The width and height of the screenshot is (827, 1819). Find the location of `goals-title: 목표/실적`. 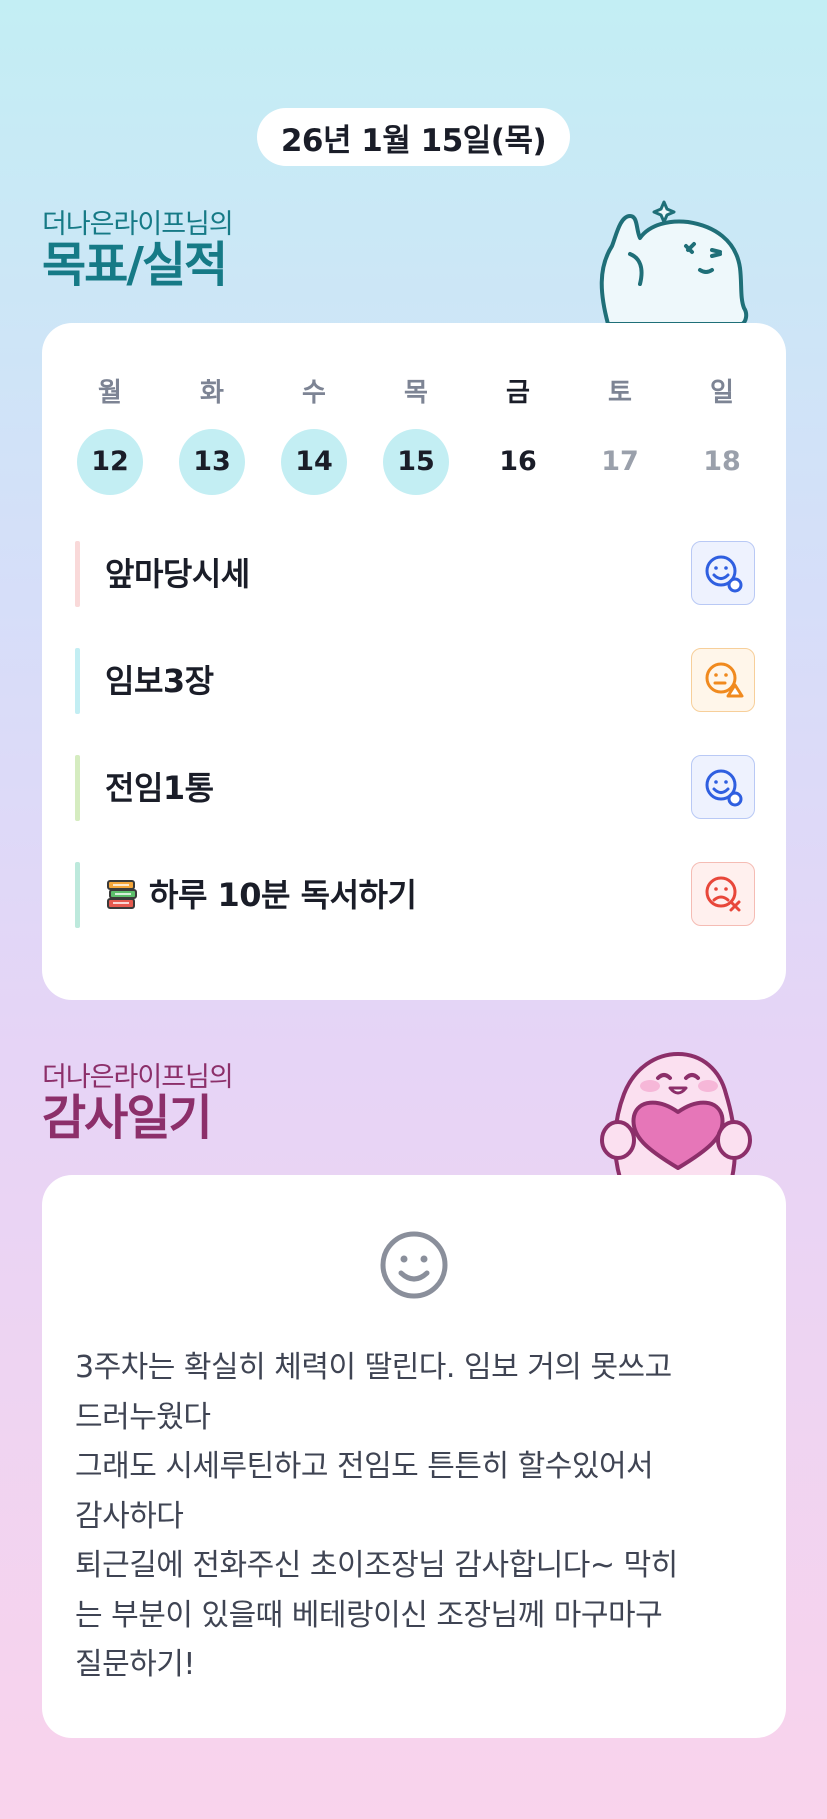

goals-title: 목표/실적 is located at coordinates (135, 265).